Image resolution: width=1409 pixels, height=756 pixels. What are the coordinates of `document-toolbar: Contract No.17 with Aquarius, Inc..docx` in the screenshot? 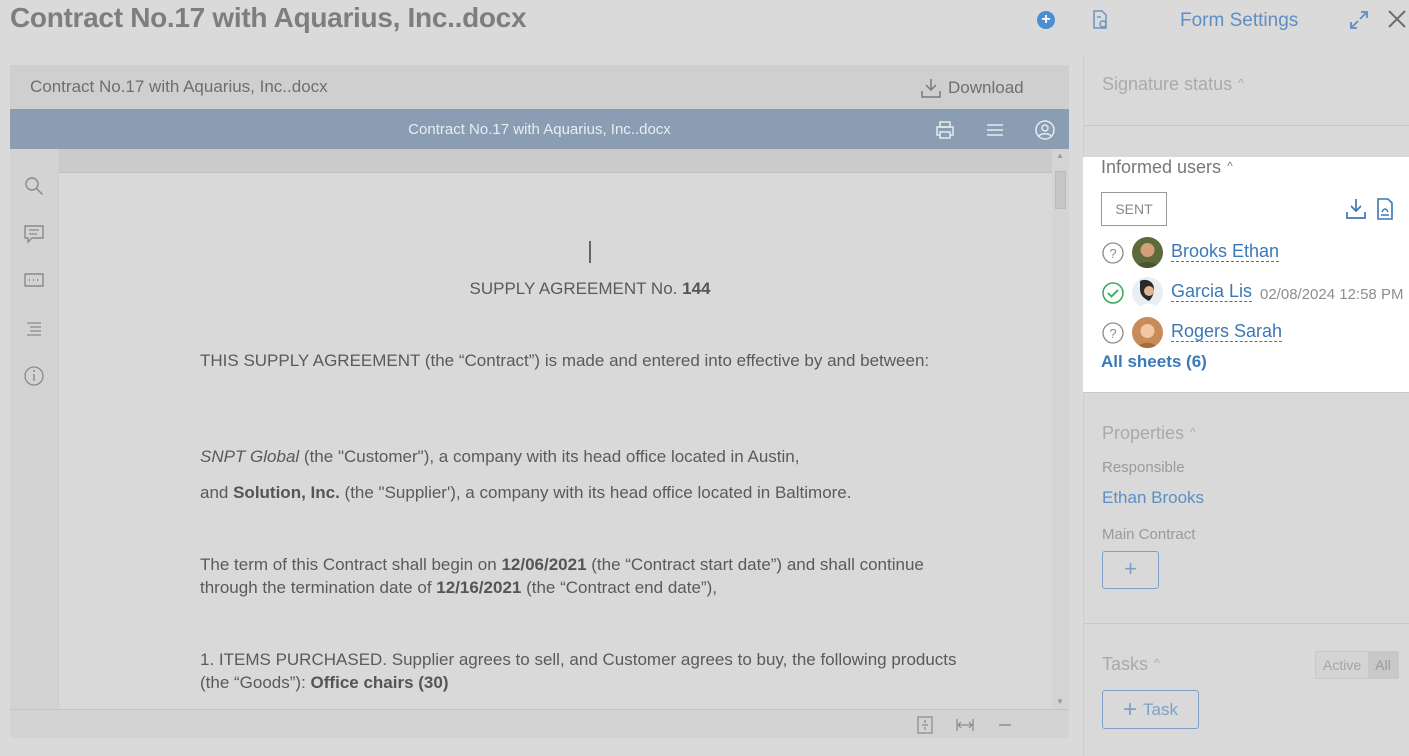 It's located at (539, 129).